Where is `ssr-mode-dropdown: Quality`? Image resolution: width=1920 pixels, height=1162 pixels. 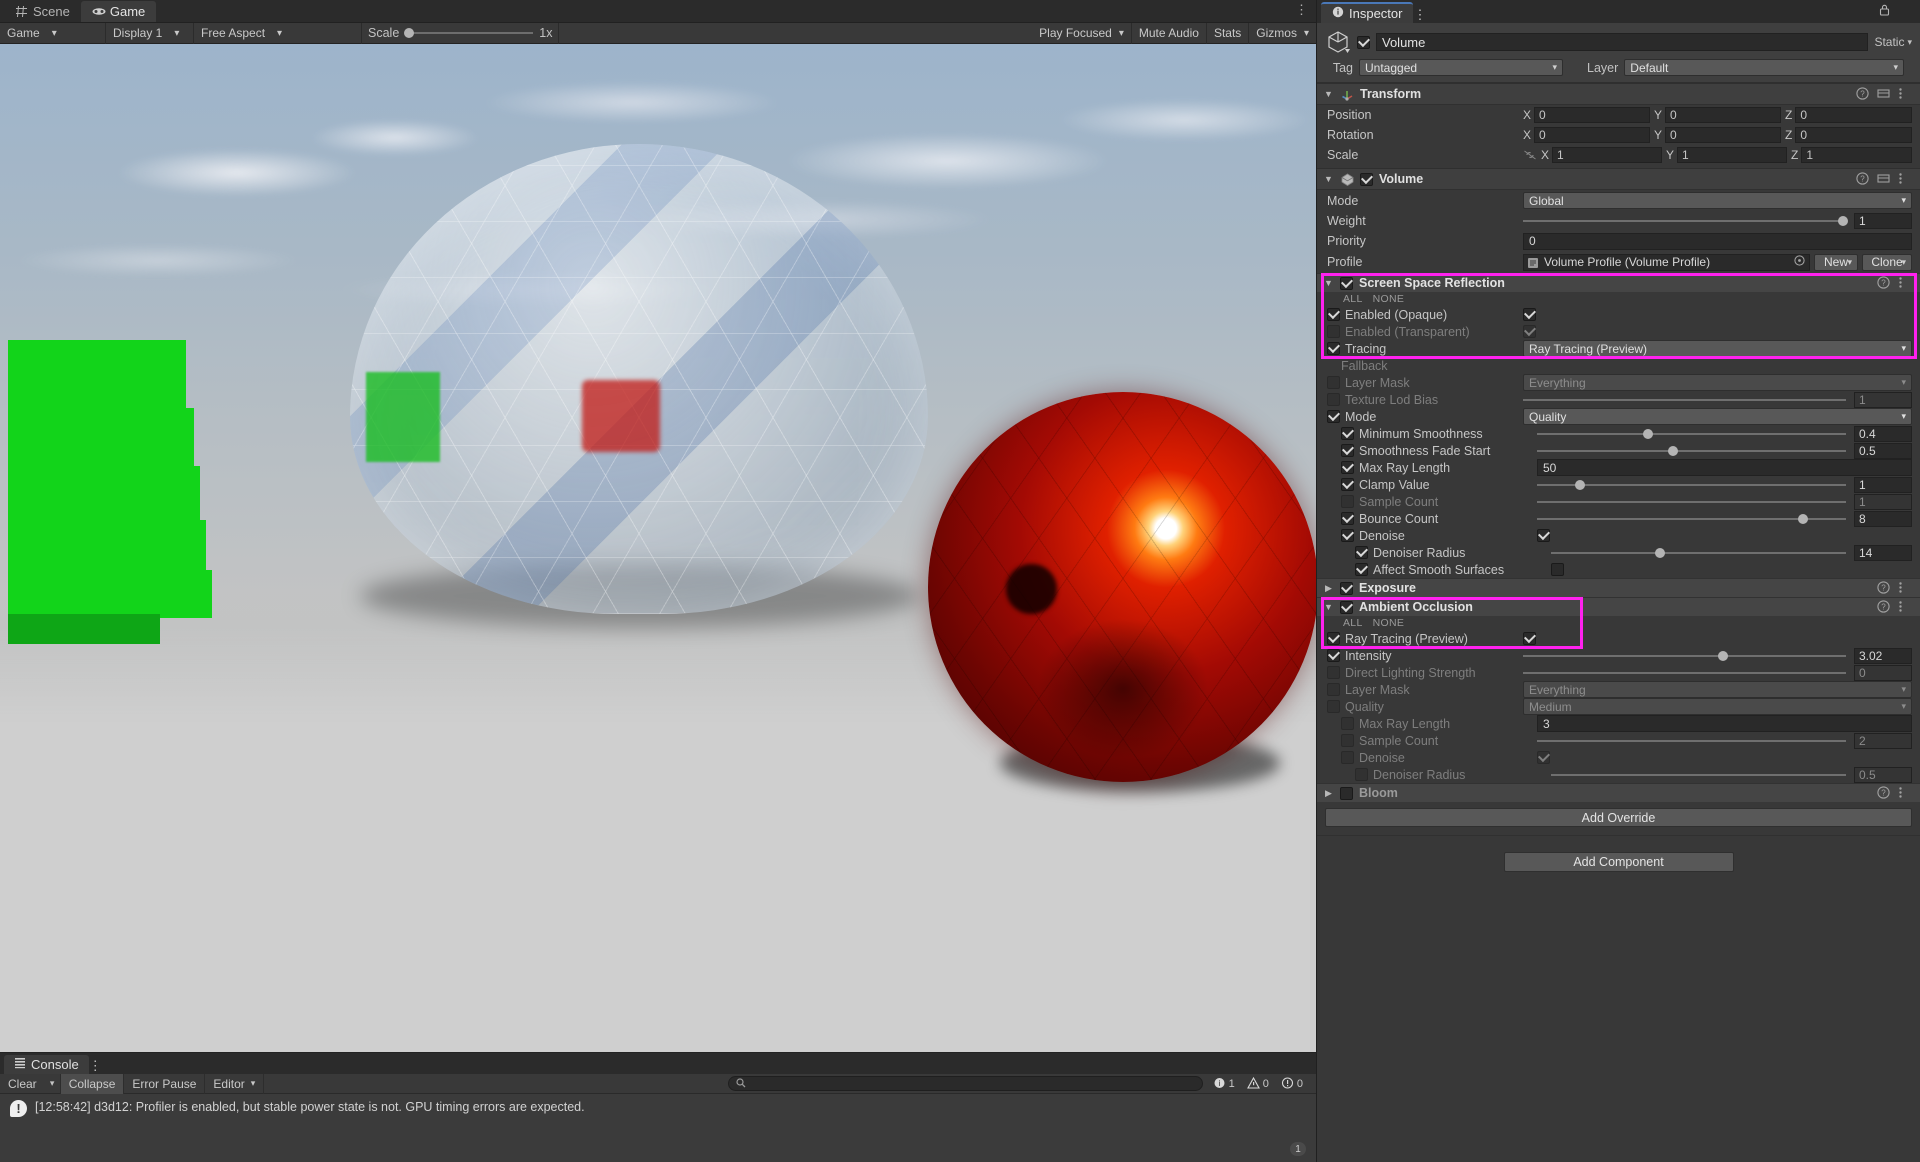 ssr-mode-dropdown: Quality is located at coordinates (1717, 416).